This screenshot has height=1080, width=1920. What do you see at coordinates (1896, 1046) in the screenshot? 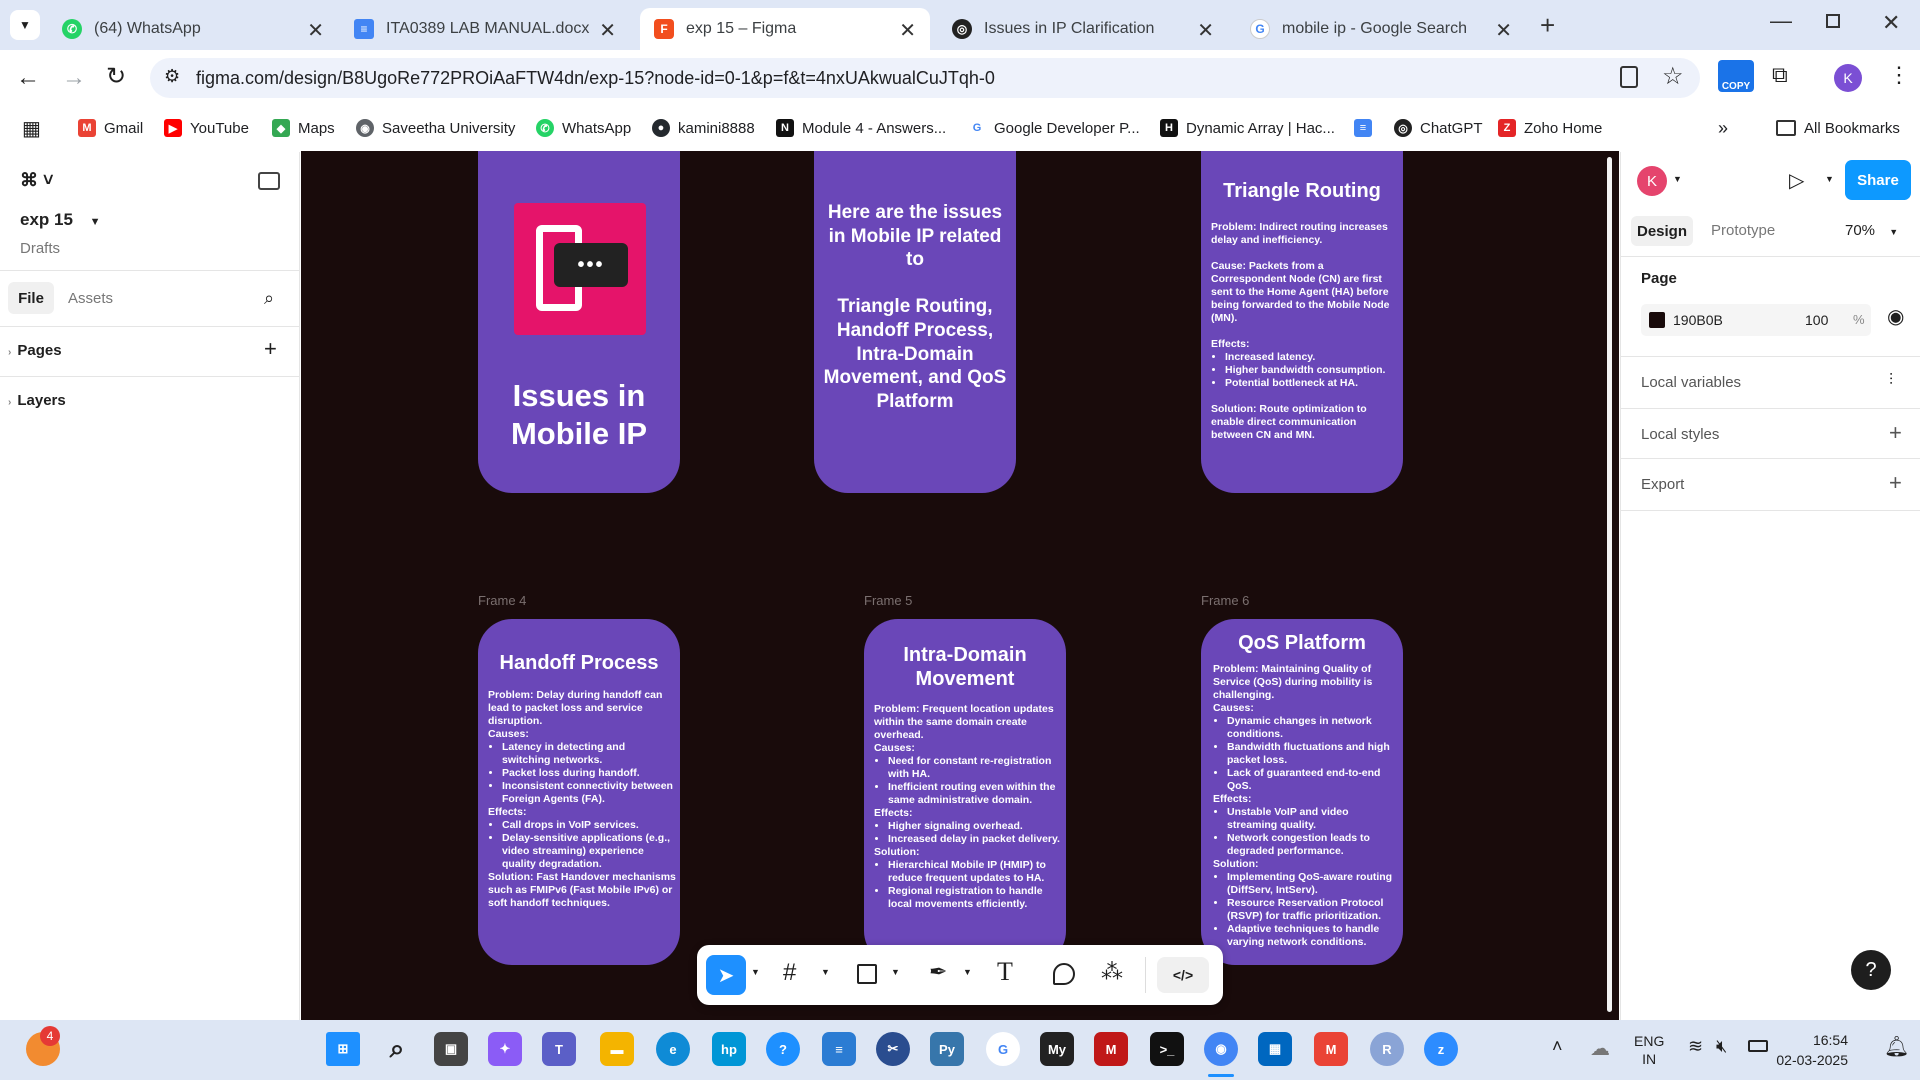
I see `notifications-bell-icon: 🔔︎` at bounding box center [1896, 1046].